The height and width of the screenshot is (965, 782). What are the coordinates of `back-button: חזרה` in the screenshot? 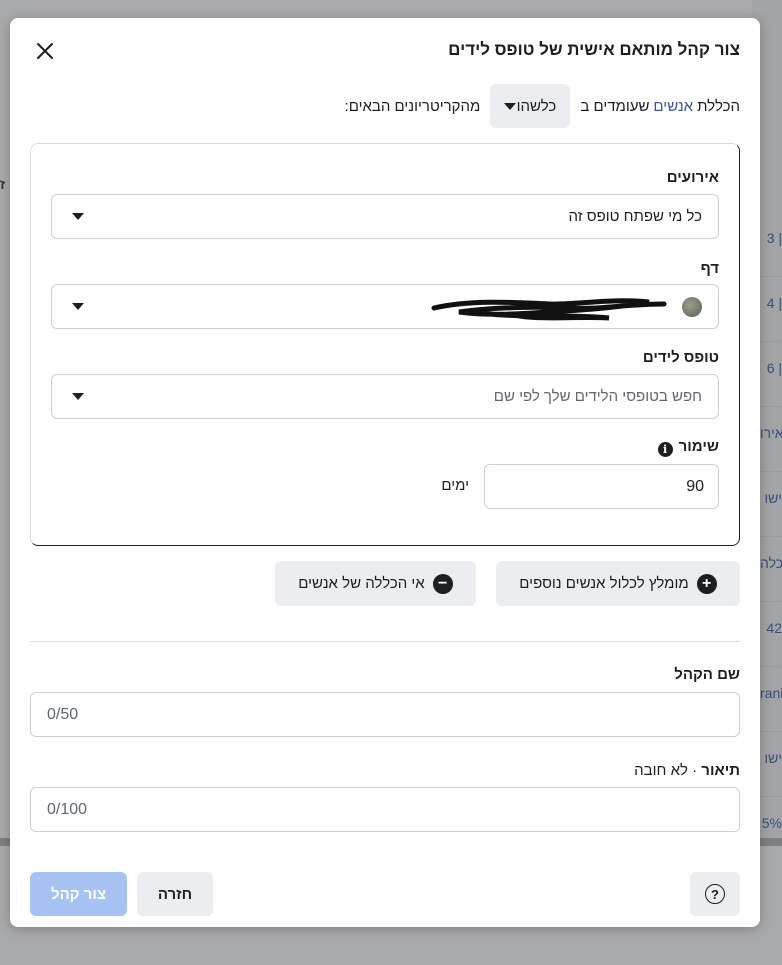 It's located at (175, 894).